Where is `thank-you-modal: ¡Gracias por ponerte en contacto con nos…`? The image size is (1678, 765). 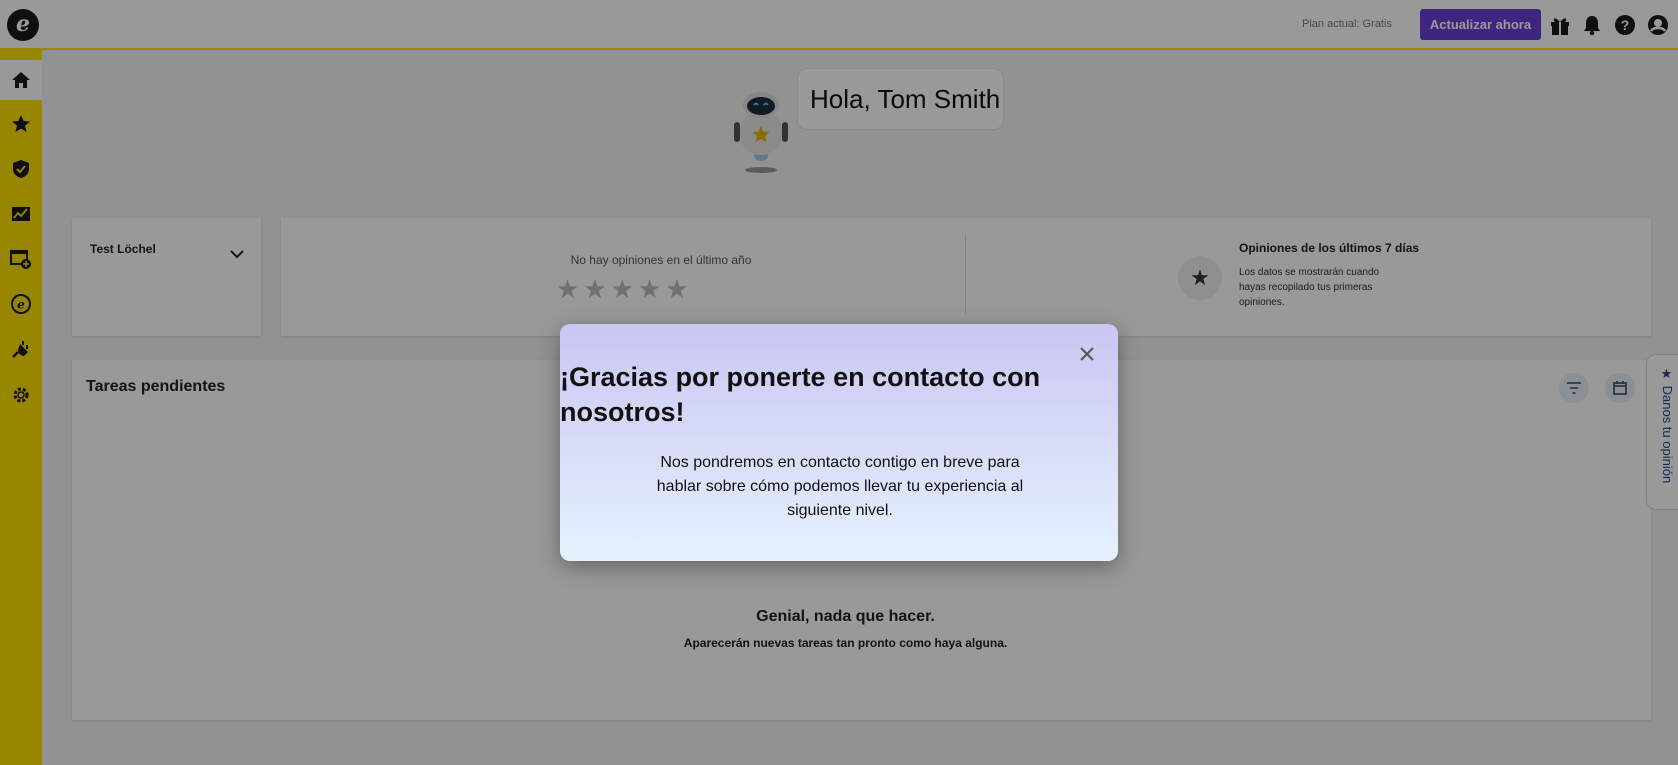 thank-you-modal: ¡Gracias por ponerte en contacto con nos… is located at coordinates (839, 442).